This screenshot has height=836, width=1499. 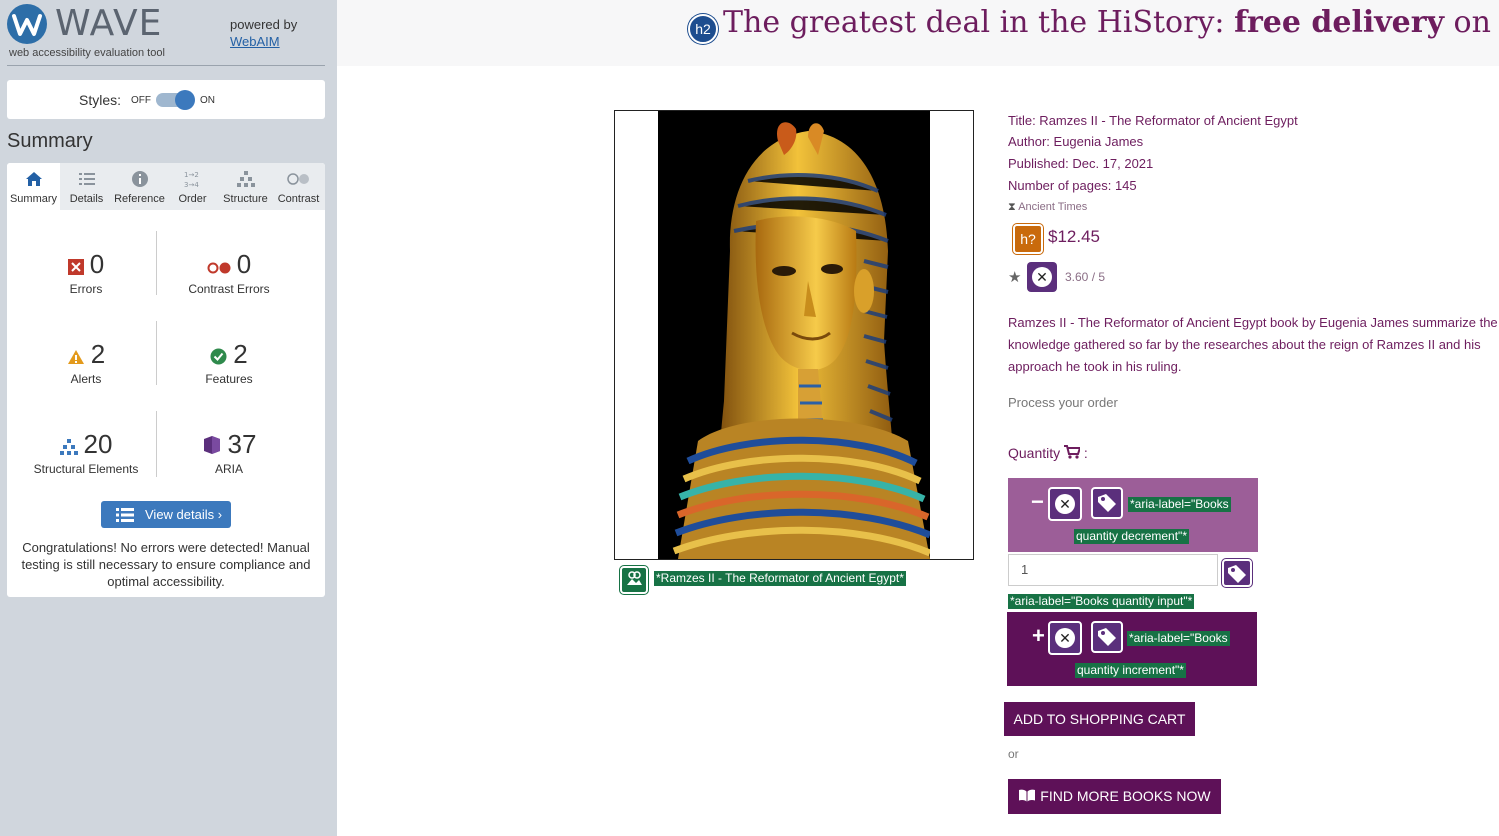 I want to click on heading-alert-icon: h?, so click(x=1028, y=239).